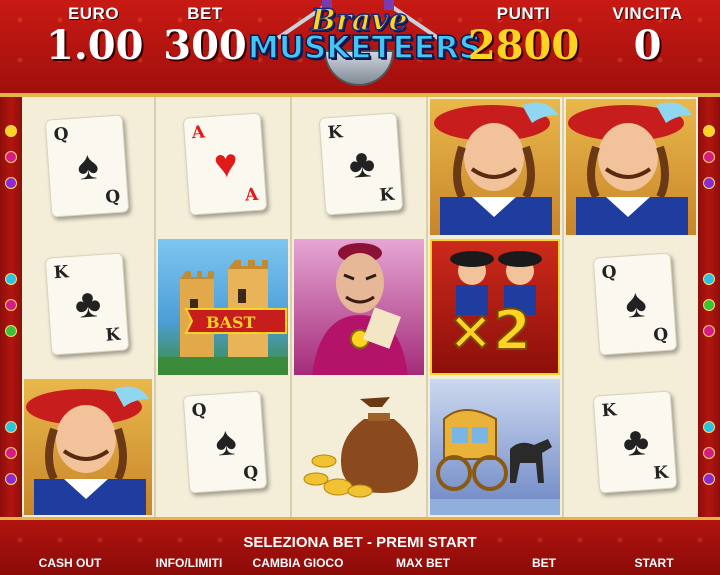 The image size is (720, 575). I want to click on right-payline-markers, so click(709, 307).